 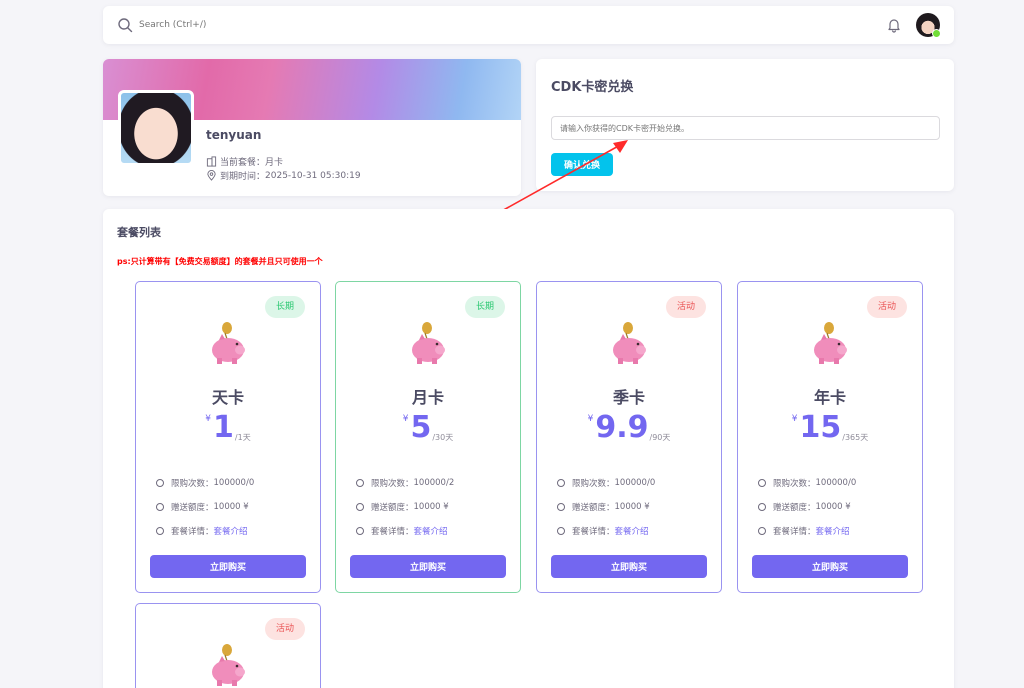 What do you see at coordinates (434, 483) in the screenshot?
I see `feature-value: 100000/2` at bounding box center [434, 483].